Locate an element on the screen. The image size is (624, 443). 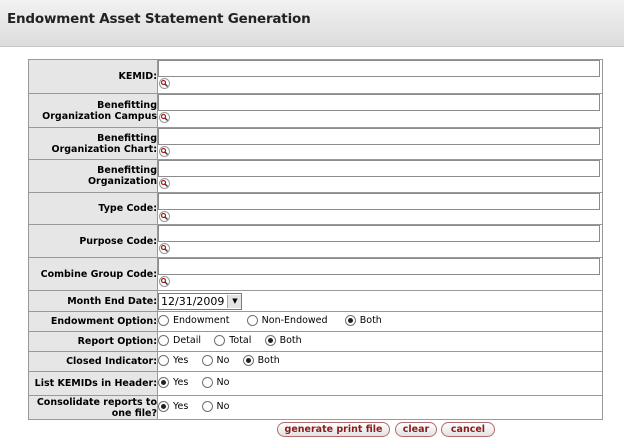
purpose-code-lookup-magnifier-icon is located at coordinates (164, 248).